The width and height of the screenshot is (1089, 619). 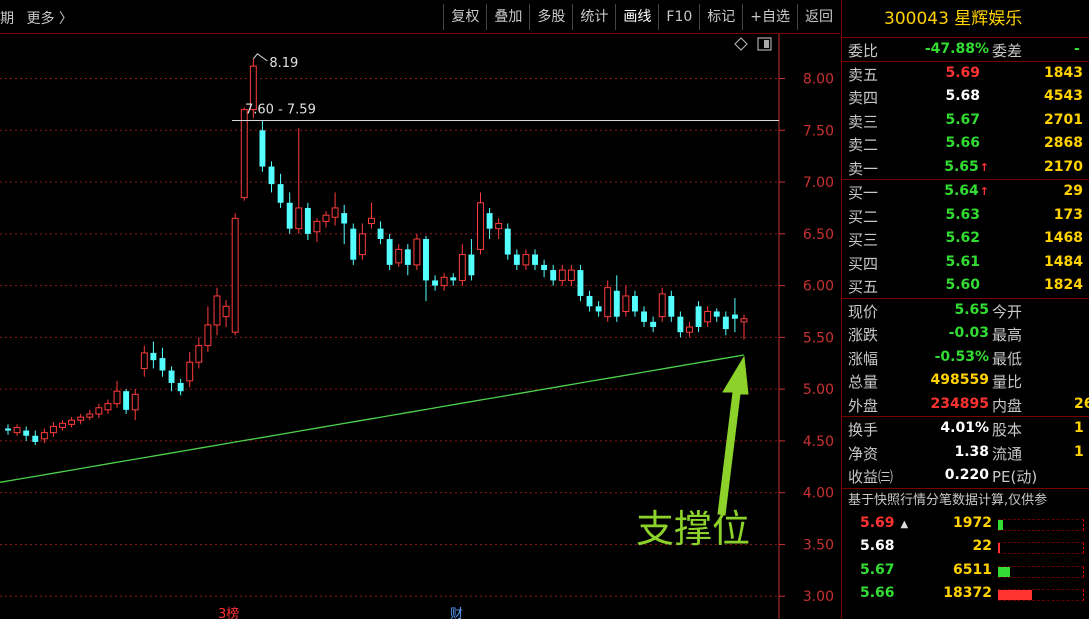 I want to click on stat-value: 1.38, so click(x=971, y=452).